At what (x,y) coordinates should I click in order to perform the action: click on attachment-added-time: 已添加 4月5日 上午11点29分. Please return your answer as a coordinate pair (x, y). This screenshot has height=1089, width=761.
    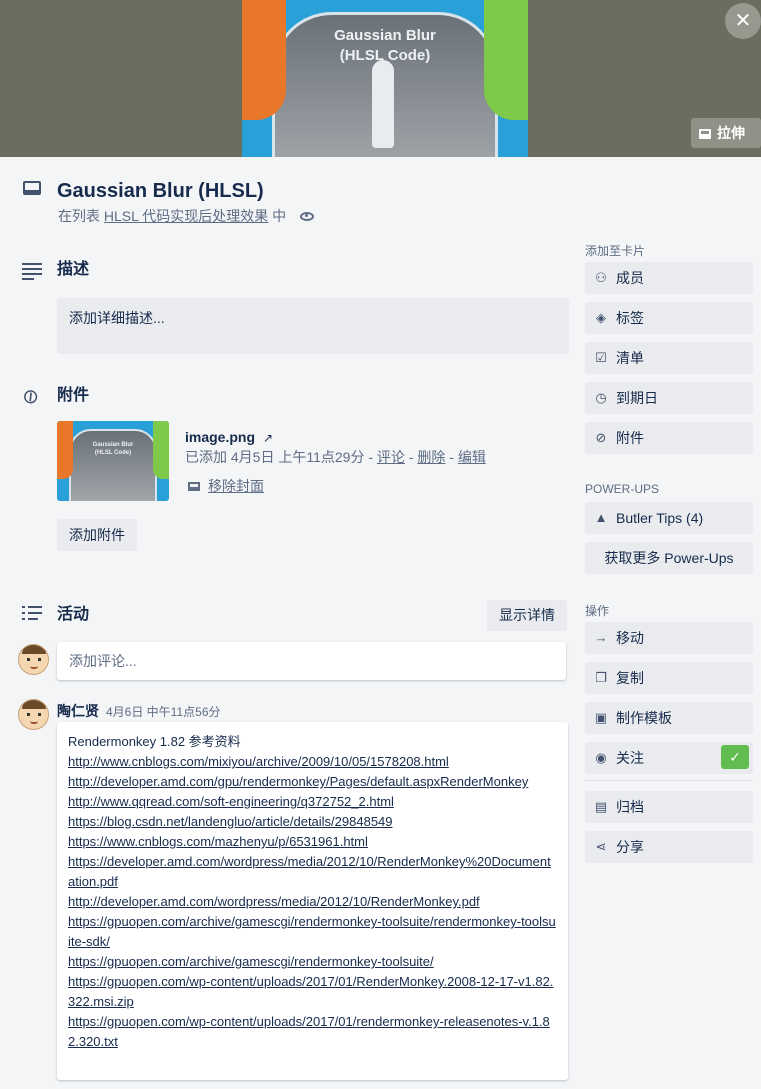
    Looking at the image, I should click on (275, 457).